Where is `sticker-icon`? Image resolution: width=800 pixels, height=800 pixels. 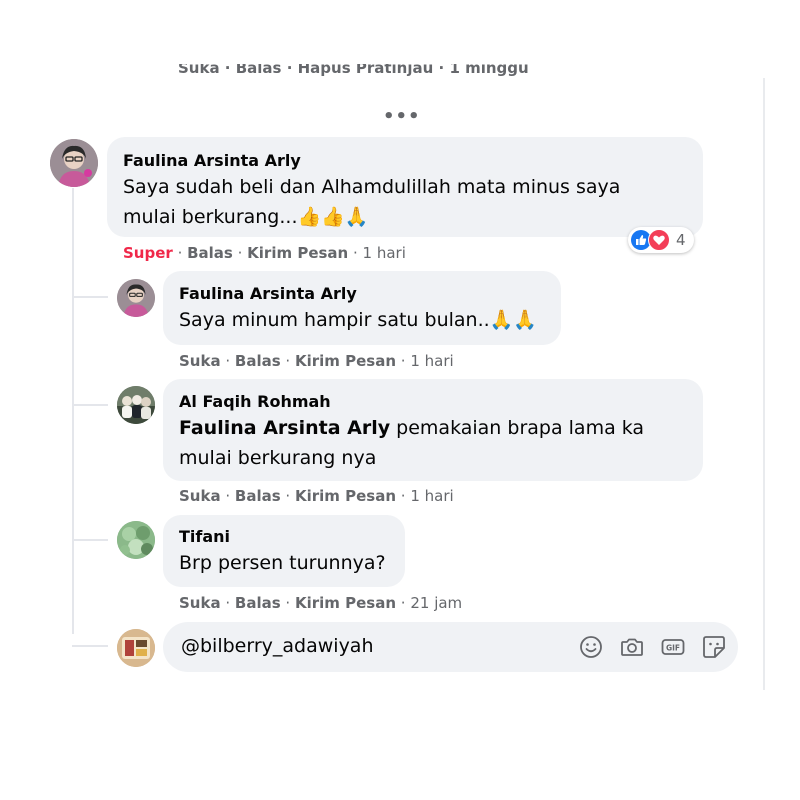 sticker-icon is located at coordinates (714, 647).